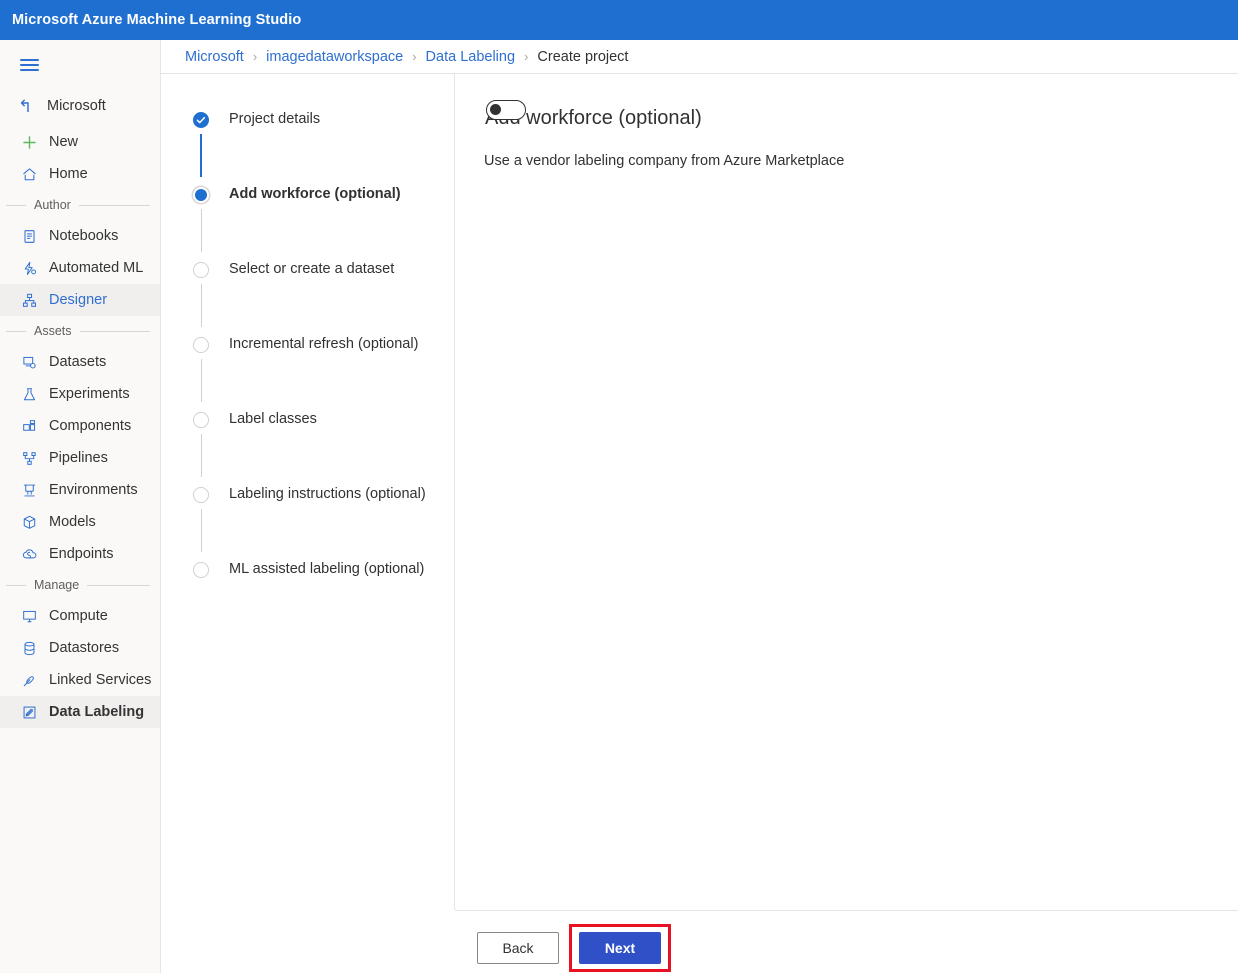  What do you see at coordinates (307, 222) in the screenshot?
I see `wizard-step-add-workforce: Add workforce (optional)` at bounding box center [307, 222].